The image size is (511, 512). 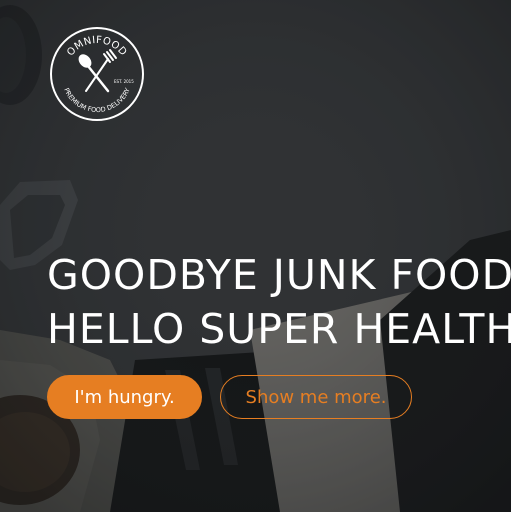 I want to click on logo-est: EST. 2015, so click(x=124, y=81).